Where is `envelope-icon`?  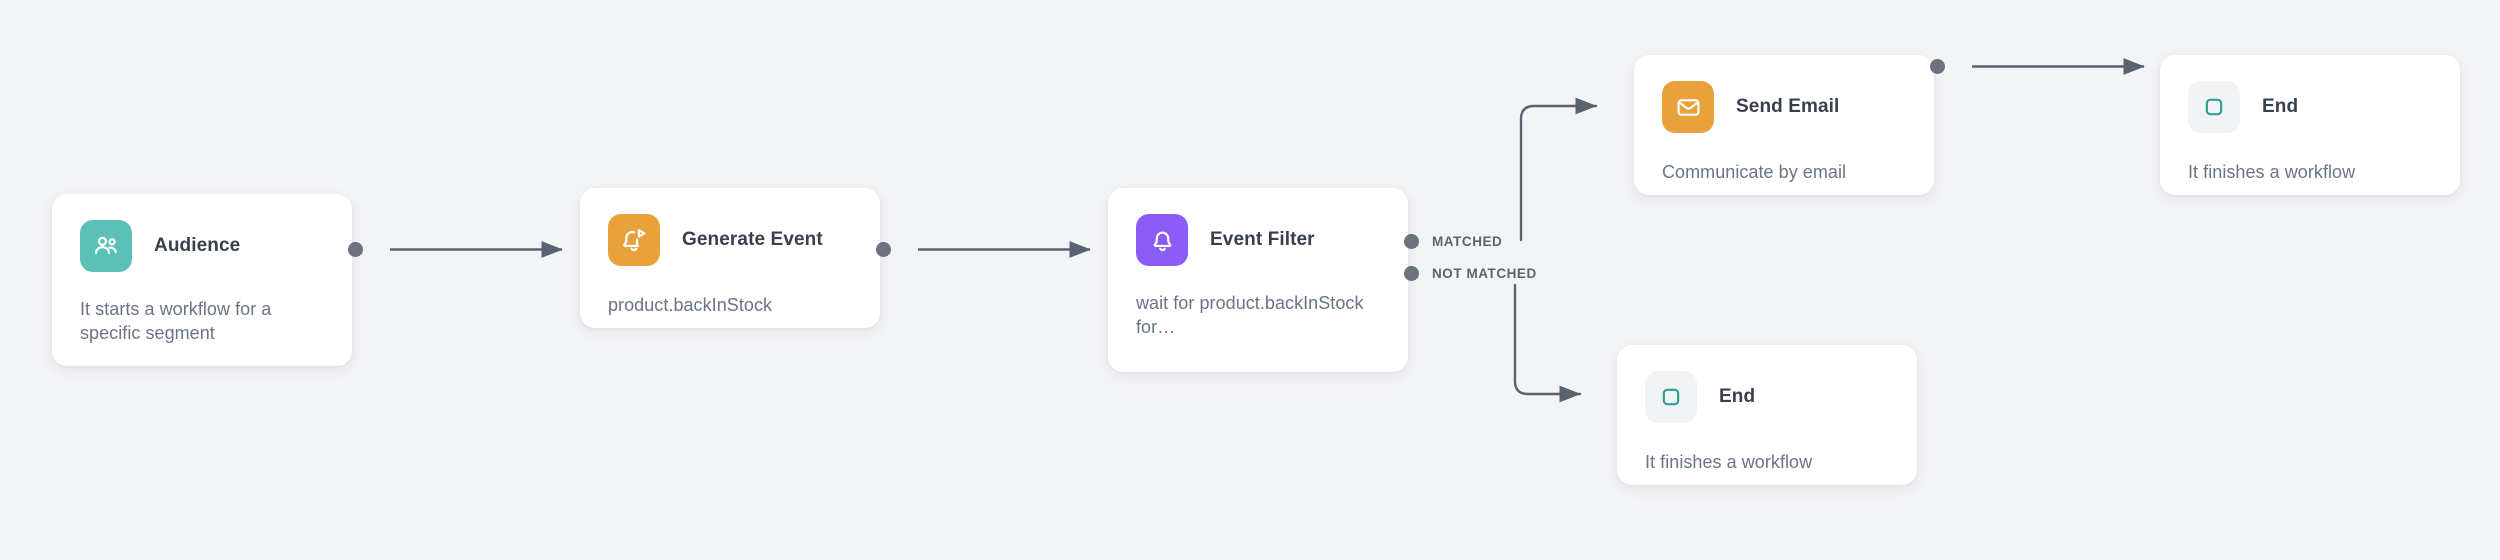 envelope-icon is located at coordinates (1688, 107).